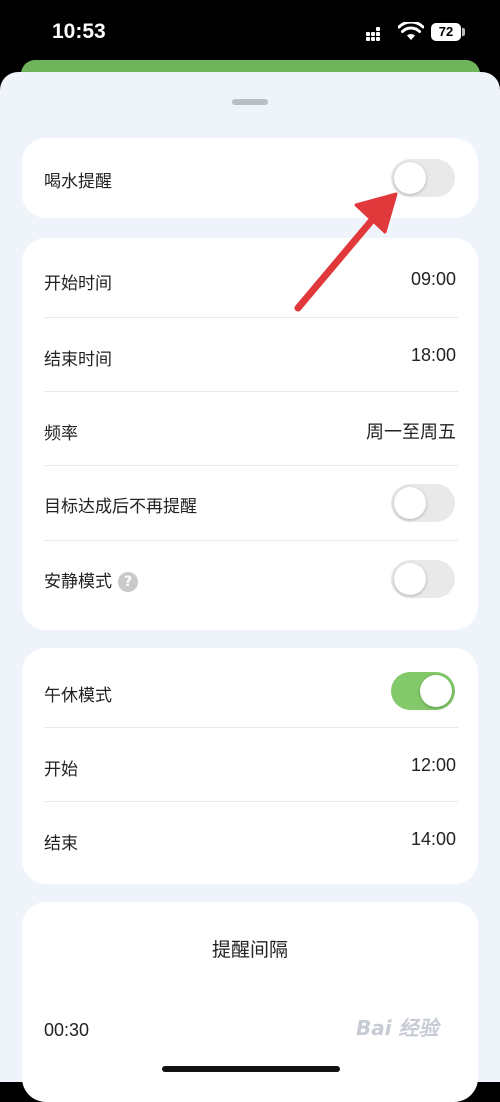 Image resolution: width=500 pixels, height=1102 pixels. I want to click on frequency-row: 频率 周一至周五, so click(250, 429).